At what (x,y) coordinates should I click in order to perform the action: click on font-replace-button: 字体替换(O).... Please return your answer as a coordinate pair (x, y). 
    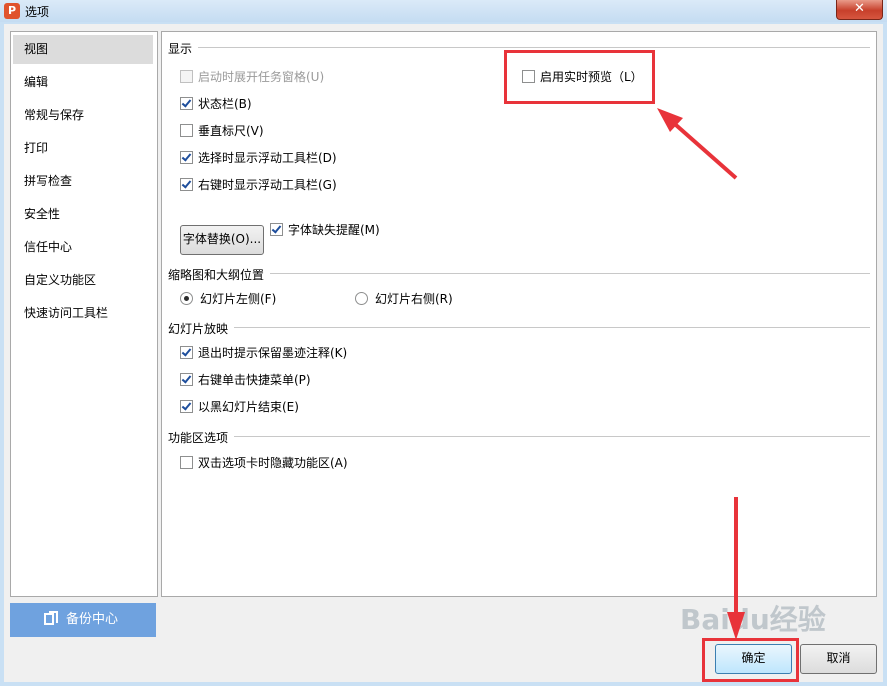
    Looking at the image, I should click on (222, 240).